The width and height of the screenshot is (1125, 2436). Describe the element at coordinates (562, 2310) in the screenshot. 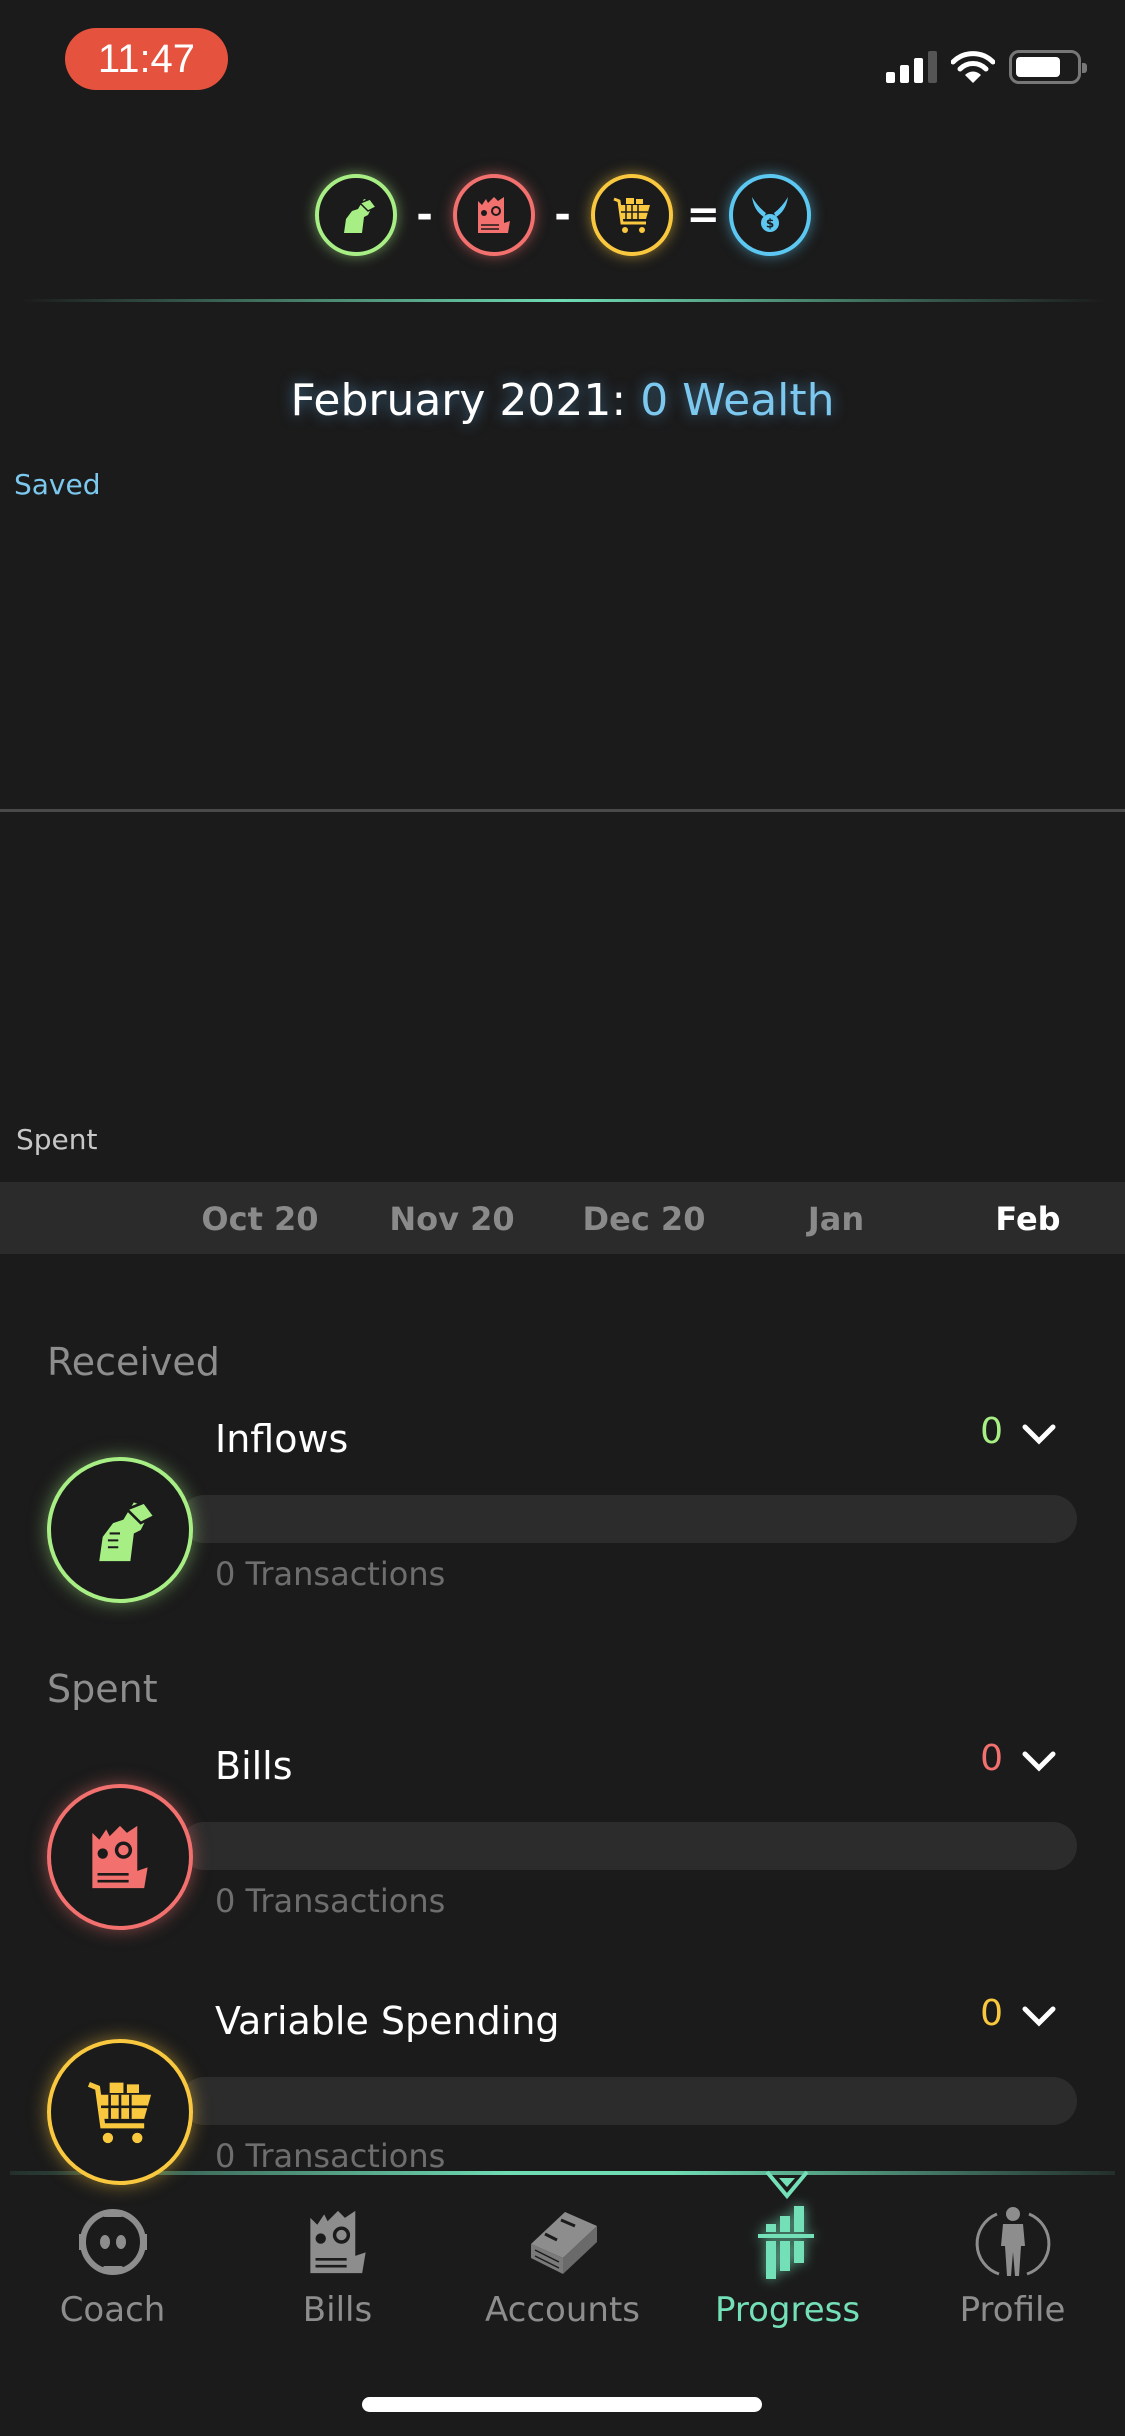

I see `nav-label-accounts: Accounts` at that location.